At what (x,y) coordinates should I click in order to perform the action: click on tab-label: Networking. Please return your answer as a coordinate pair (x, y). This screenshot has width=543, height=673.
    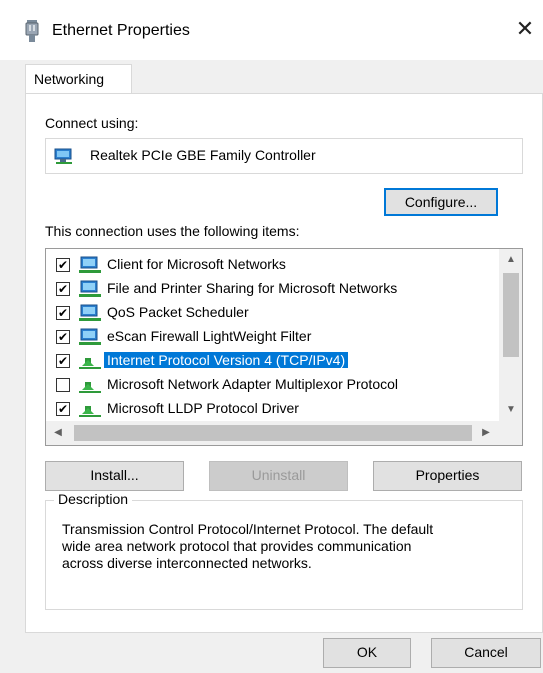
    Looking at the image, I should click on (69, 79).